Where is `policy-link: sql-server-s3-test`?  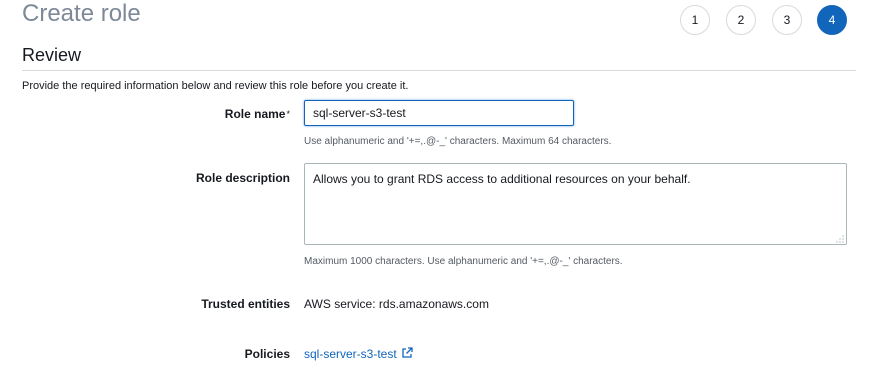
policy-link: sql-server-s3-test is located at coordinates (358, 354).